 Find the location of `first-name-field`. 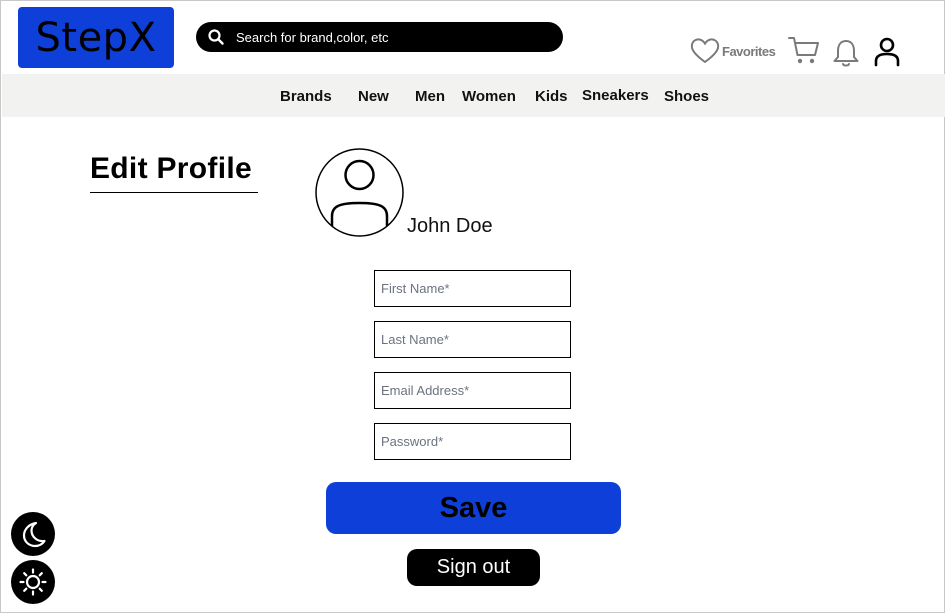

first-name-field is located at coordinates (472, 288).